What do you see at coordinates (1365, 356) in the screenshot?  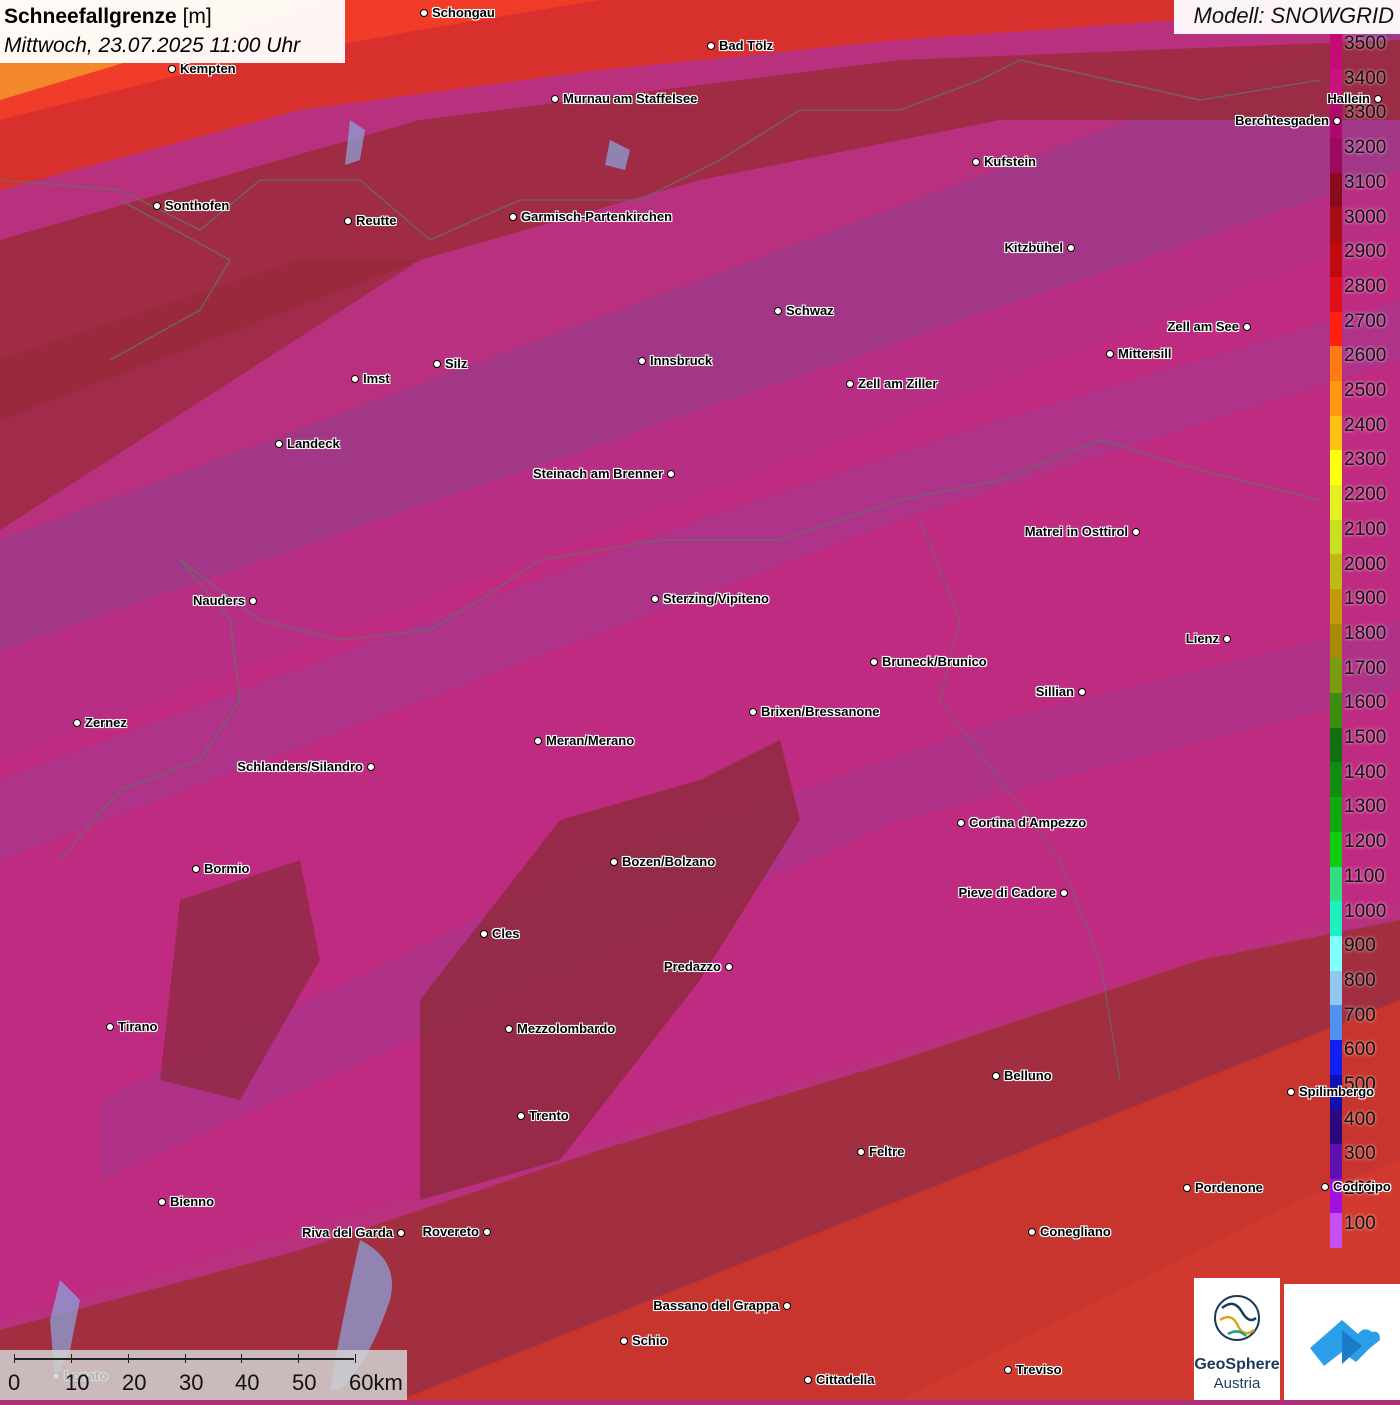 I see `legend-label: 2600` at bounding box center [1365, 356].